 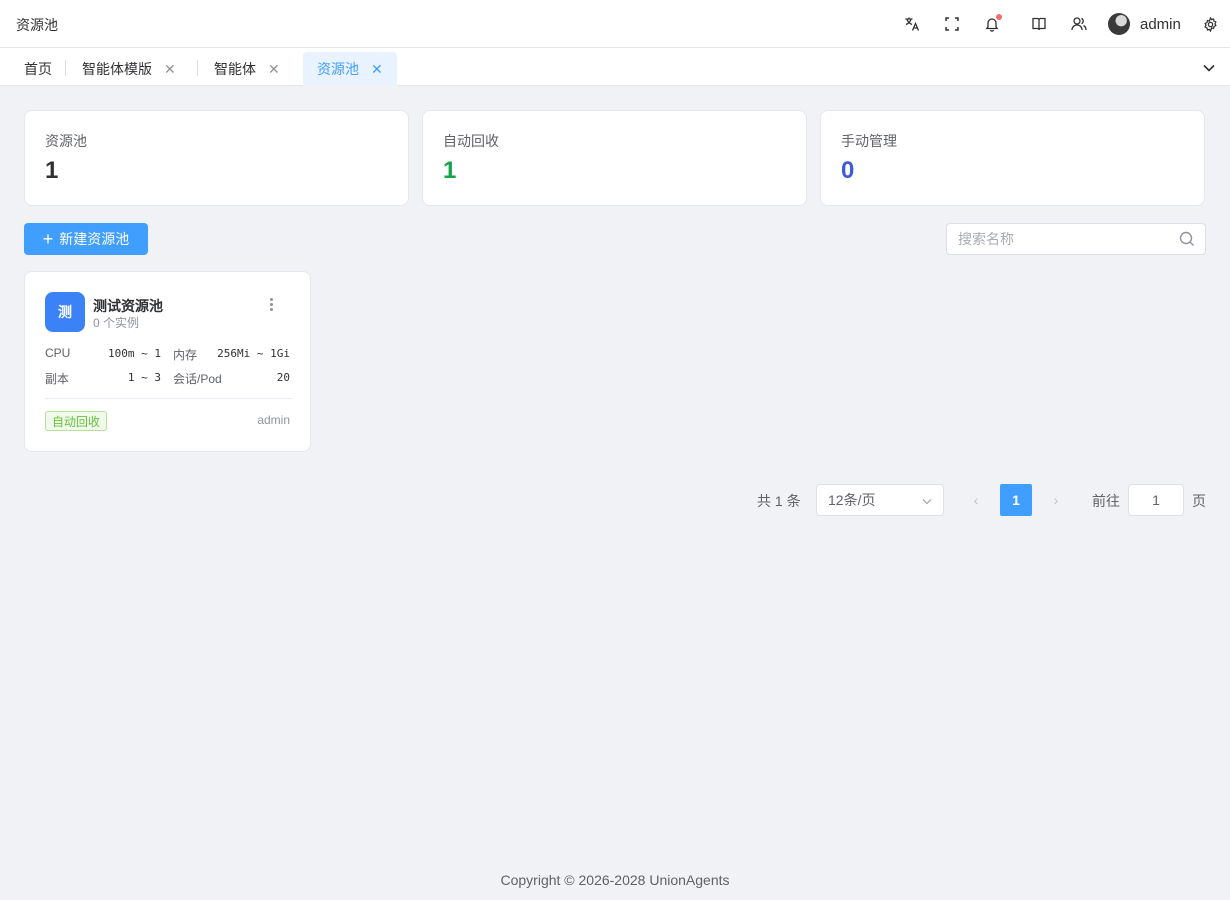 What do you see at coordinates (1039, 24) in the screenshot?
I see `book-icon` at bounding box center [1039, 24].